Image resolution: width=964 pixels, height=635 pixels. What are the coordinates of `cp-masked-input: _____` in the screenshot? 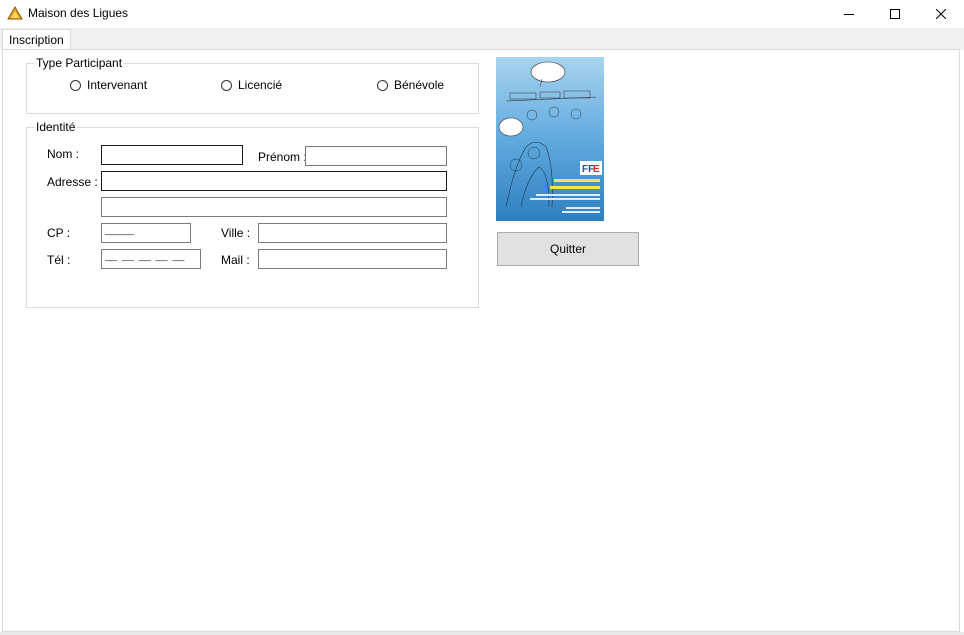 It's located at (146, 233).